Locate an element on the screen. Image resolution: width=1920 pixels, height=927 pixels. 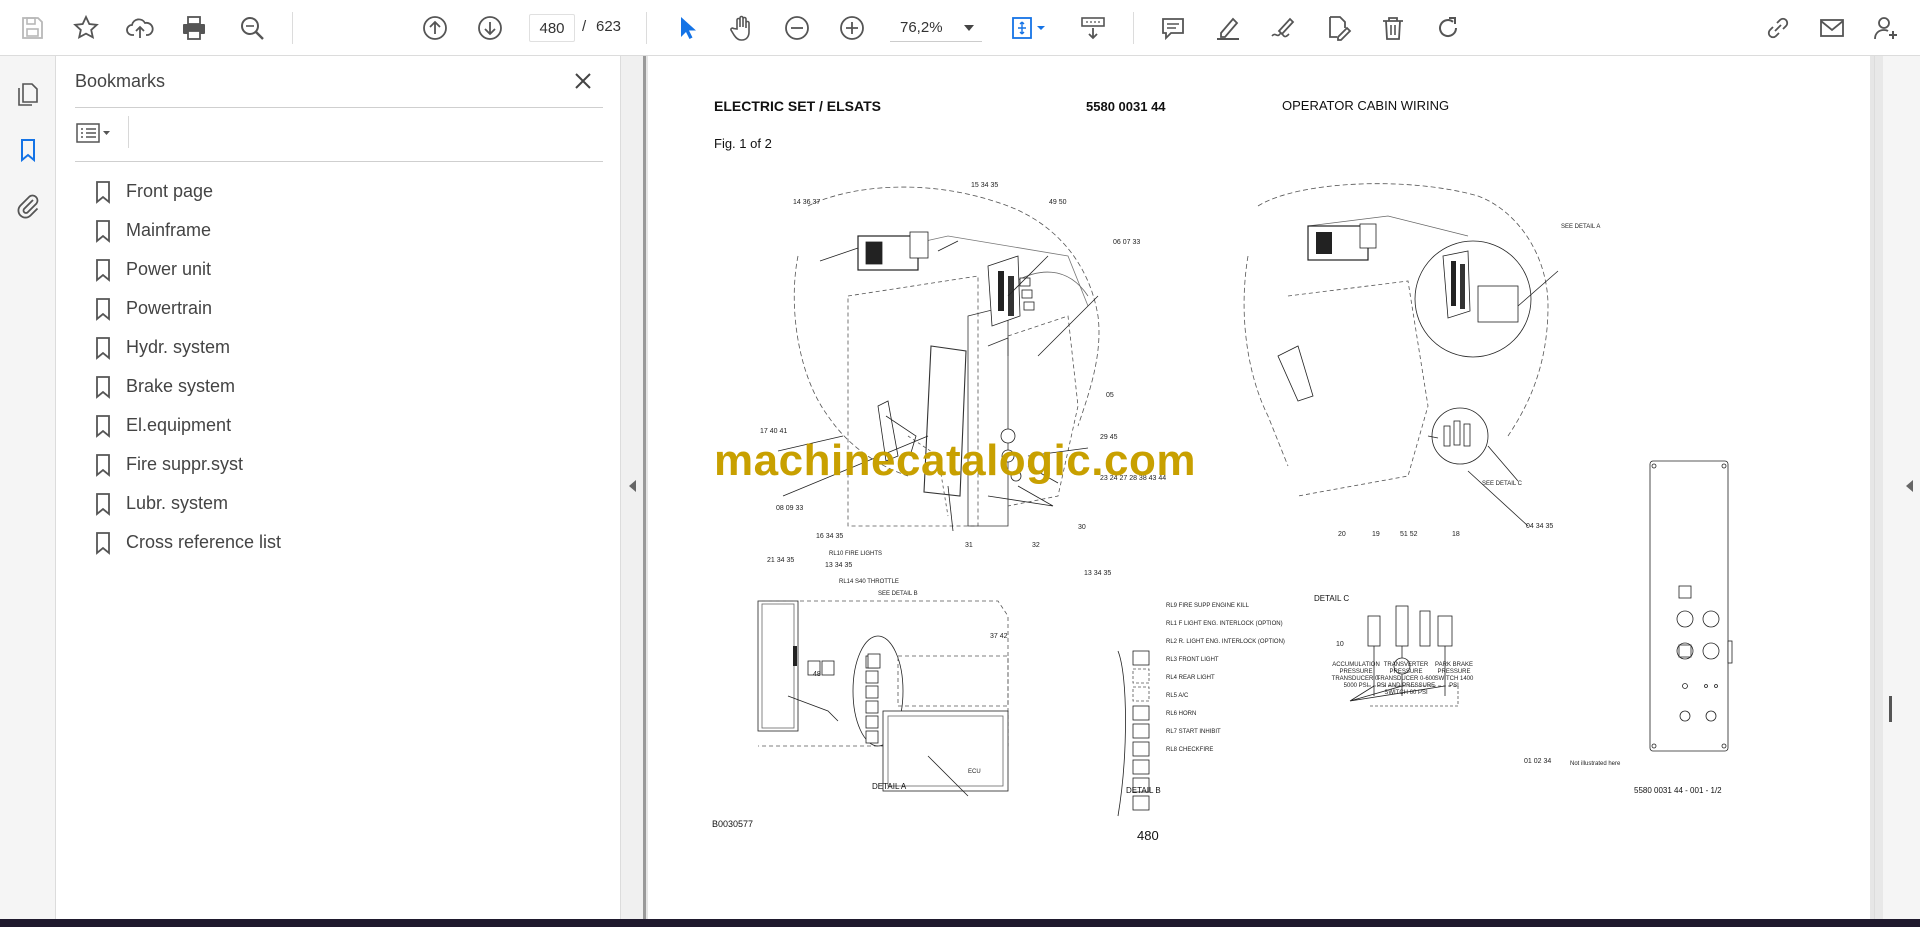
edit-pdf-icon is located at coordinates (1338, 28).